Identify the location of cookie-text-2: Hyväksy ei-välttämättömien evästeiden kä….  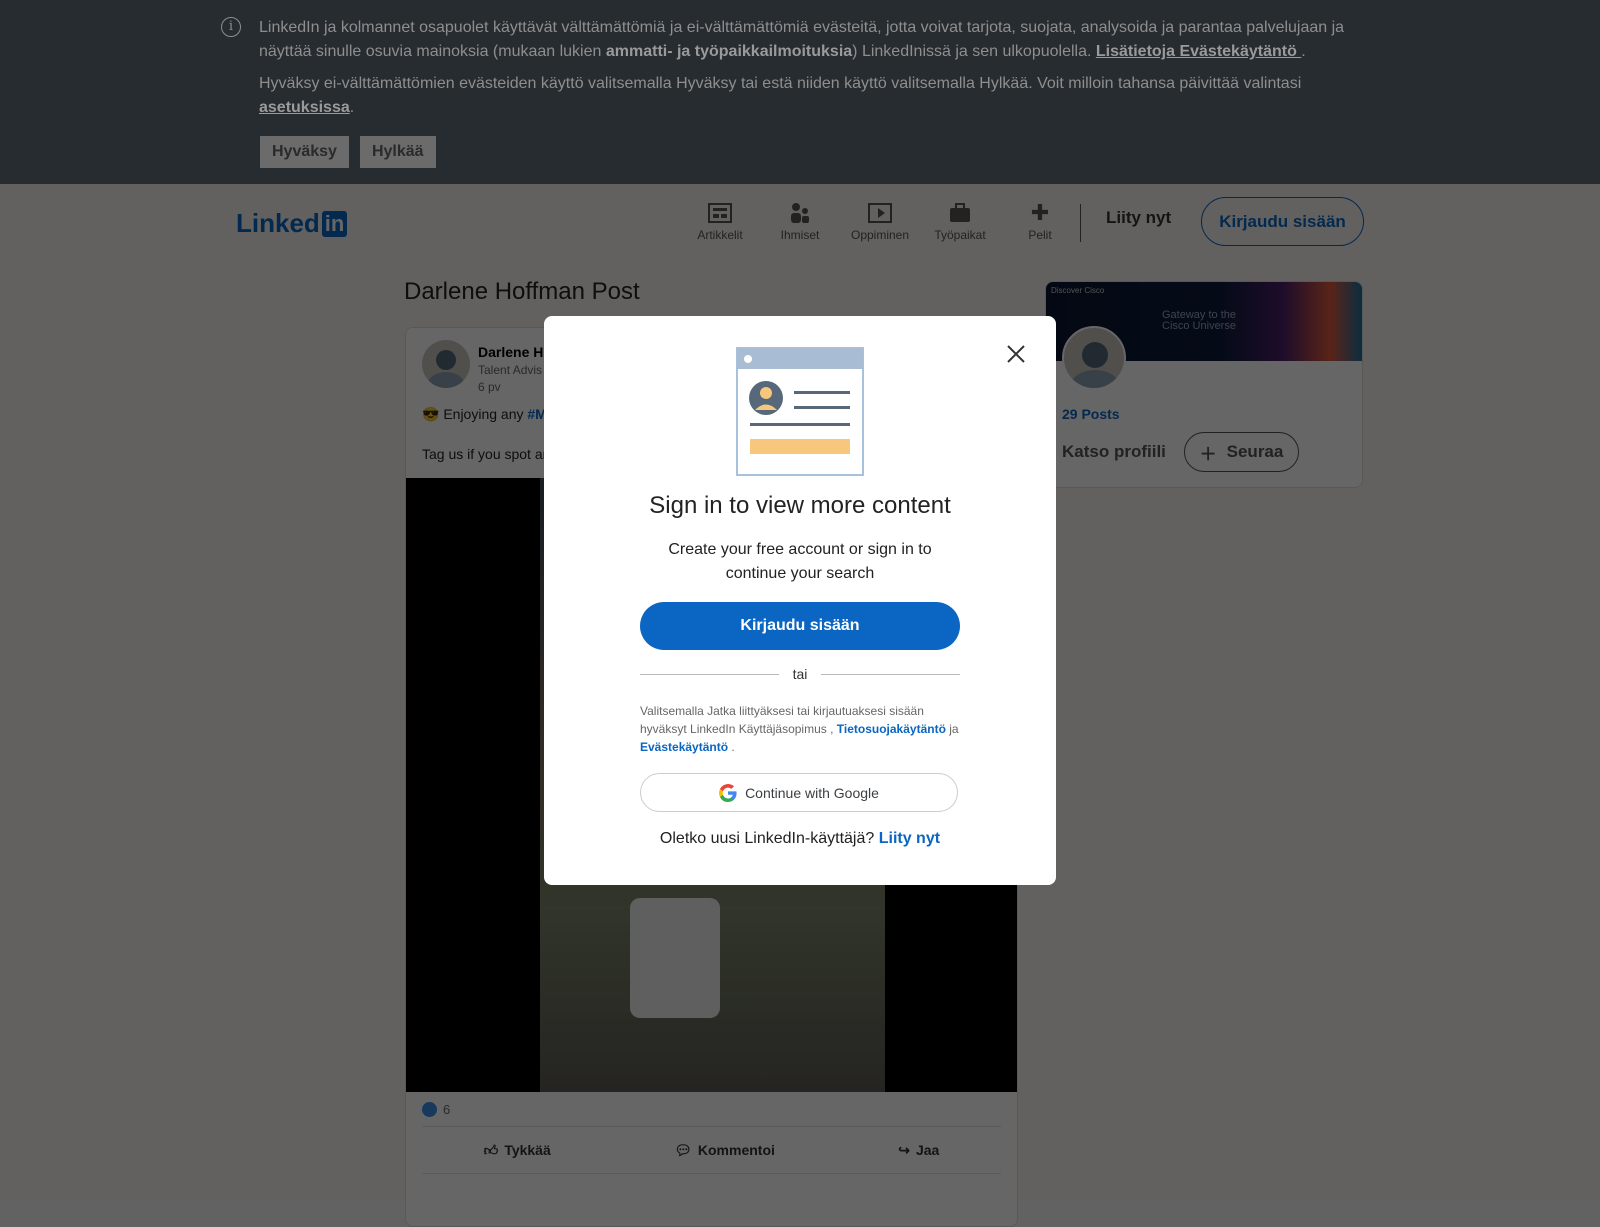
(780, 95).